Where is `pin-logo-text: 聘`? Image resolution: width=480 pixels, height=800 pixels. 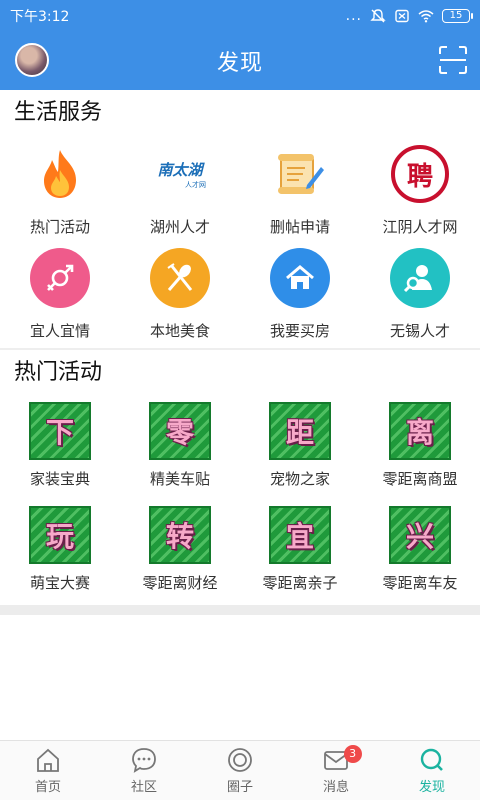
pin-logo-text: 聘 is located at coordinates (419, 176).